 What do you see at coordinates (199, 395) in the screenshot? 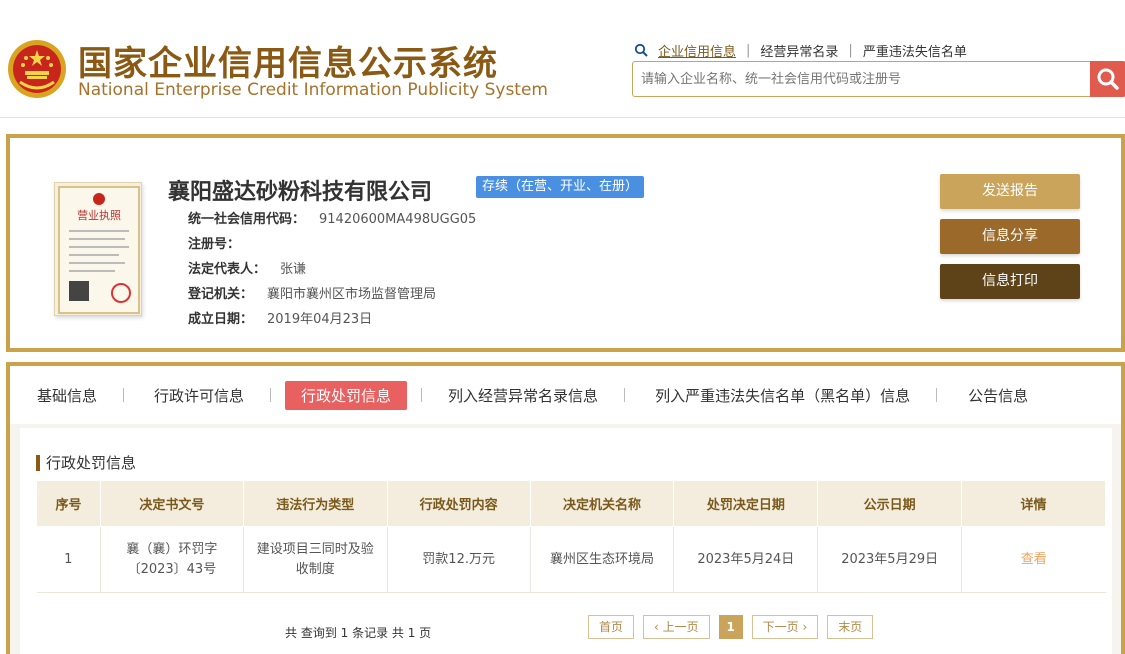
I see `tab-admin-license: 行政许可信息` at bounding box center [199, 395].